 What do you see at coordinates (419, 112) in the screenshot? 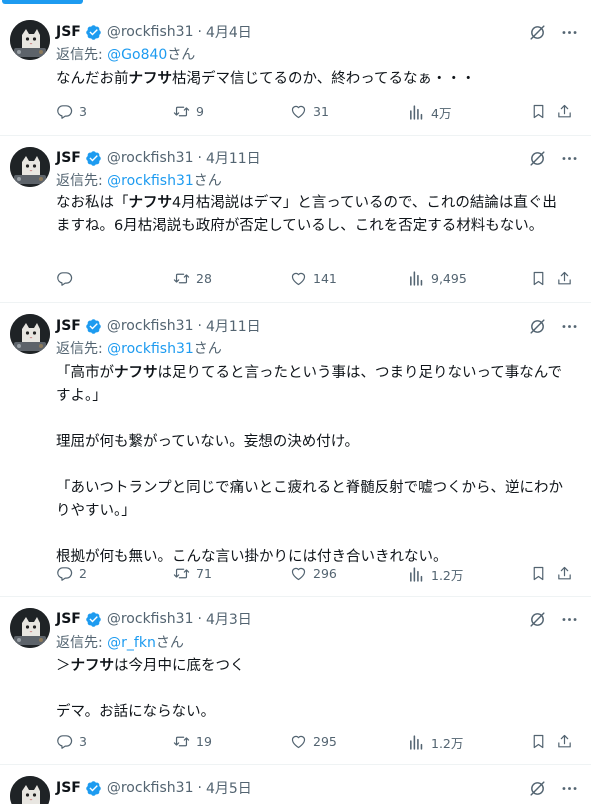
I see `views-icon` at bounding box center [419, 112].